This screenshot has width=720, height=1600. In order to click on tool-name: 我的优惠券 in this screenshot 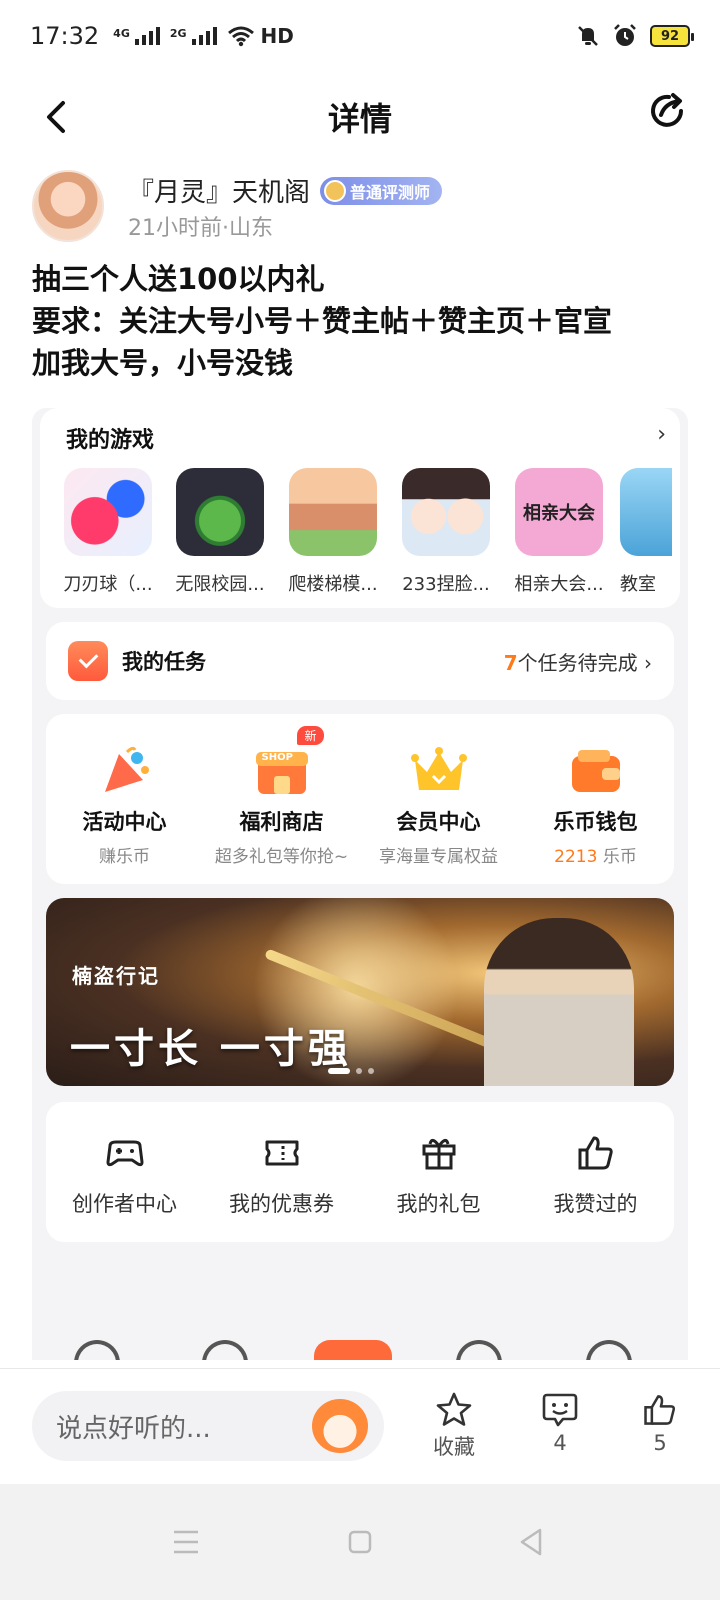, I will do `click(281, 1204)`.